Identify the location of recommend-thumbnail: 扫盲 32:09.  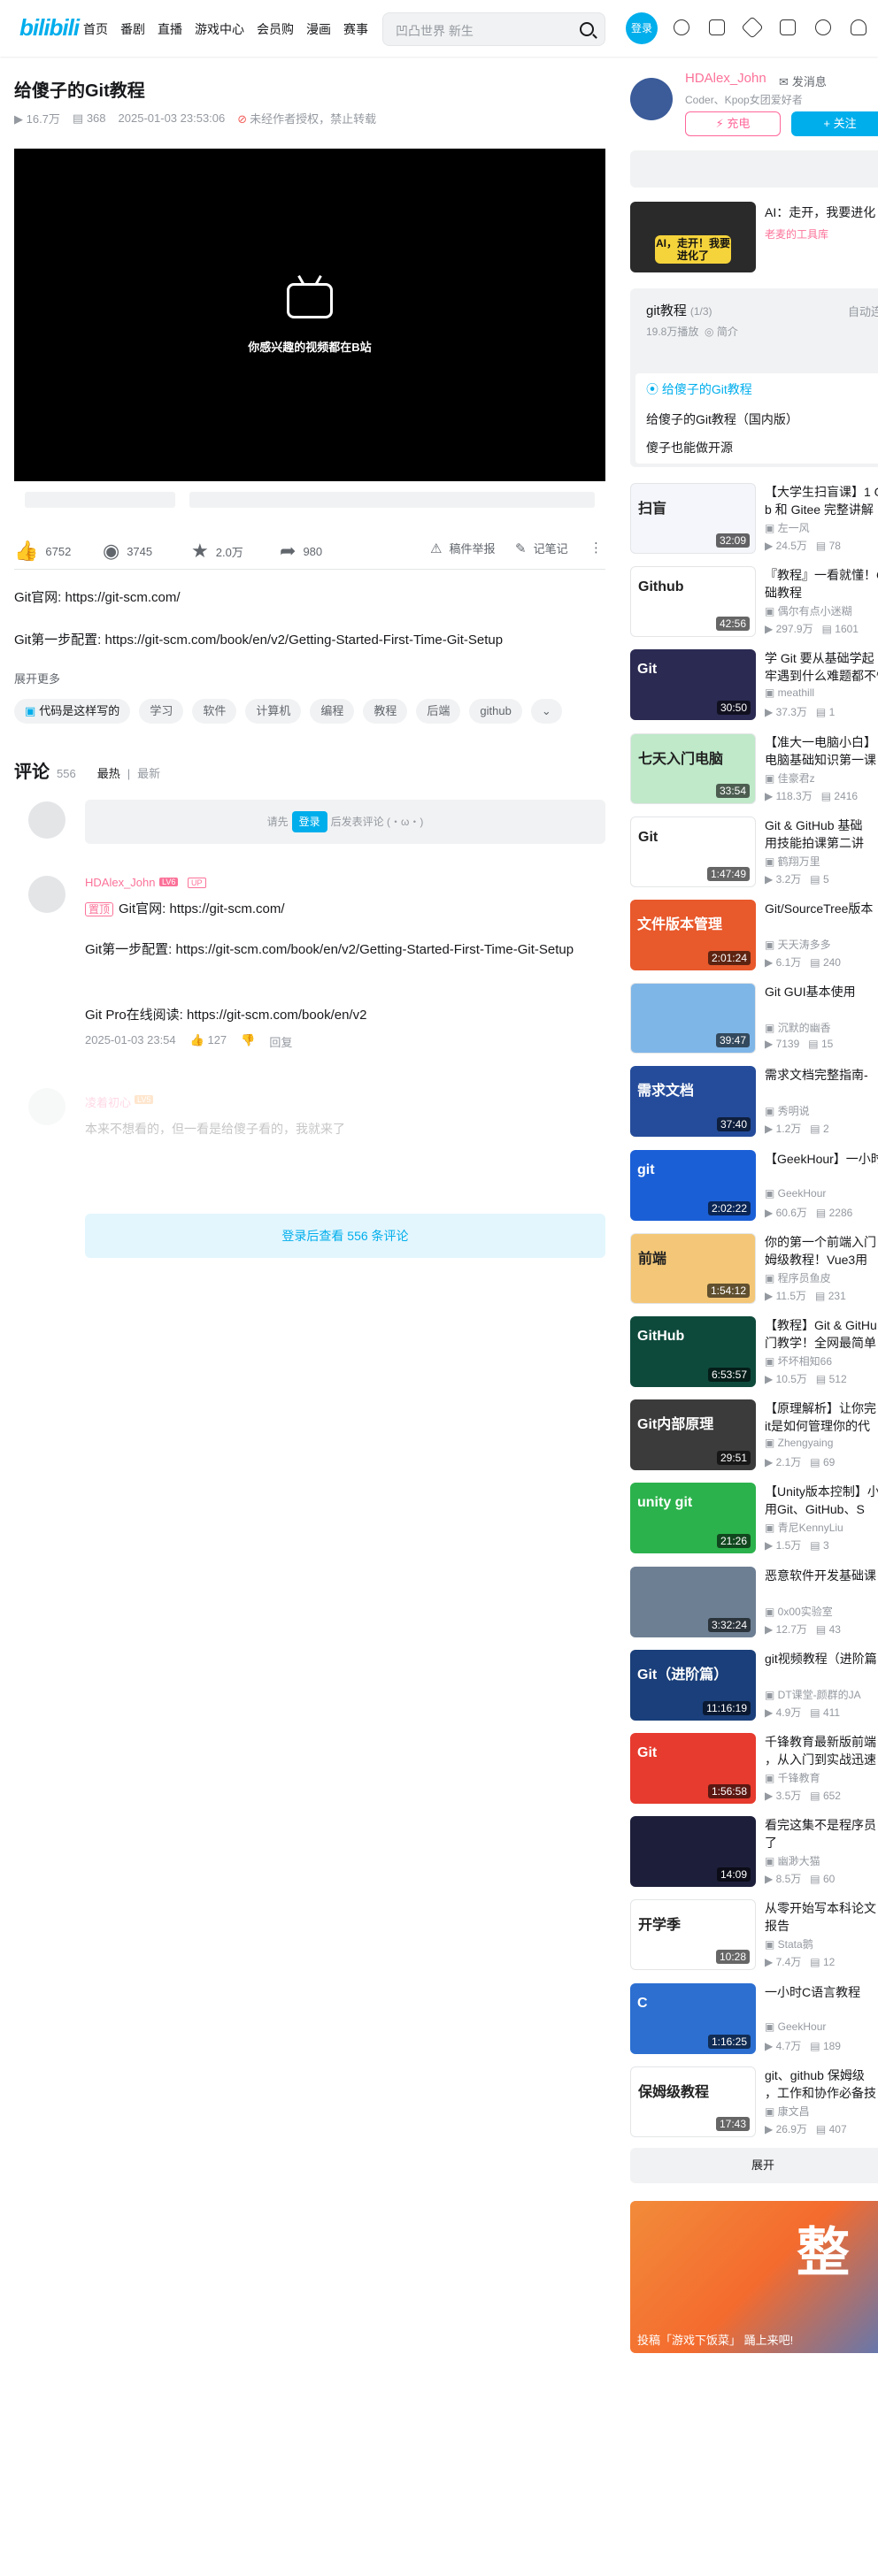
(693, 518).